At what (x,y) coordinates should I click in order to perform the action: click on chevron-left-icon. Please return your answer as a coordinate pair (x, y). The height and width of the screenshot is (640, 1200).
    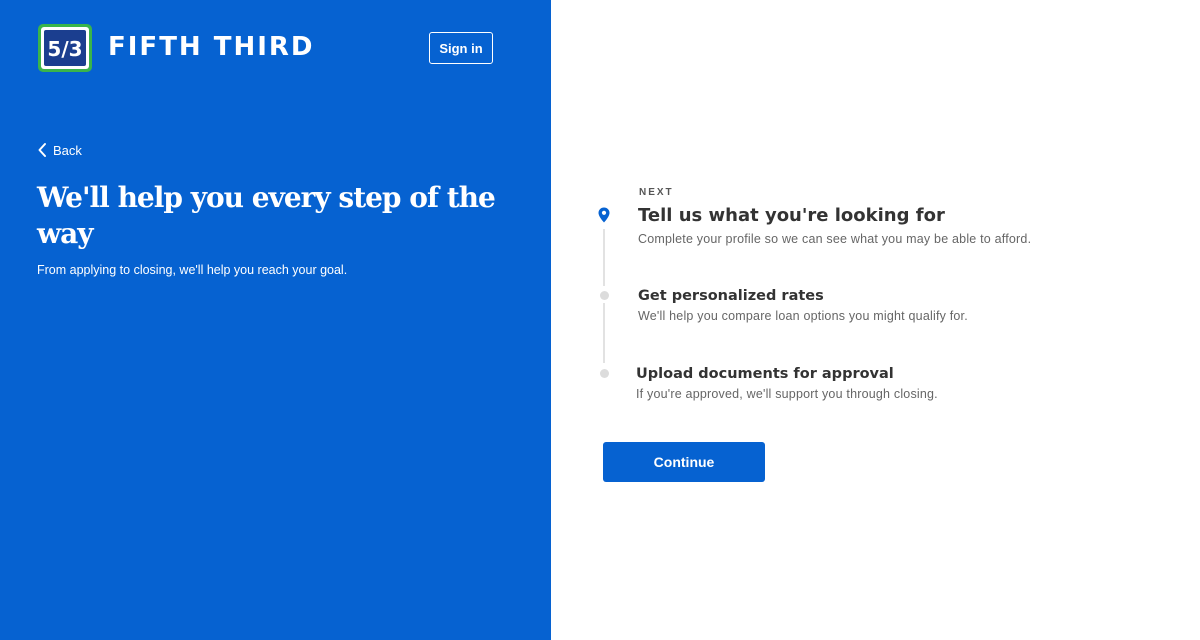
    Looking at the image, I should click on (42, 150).